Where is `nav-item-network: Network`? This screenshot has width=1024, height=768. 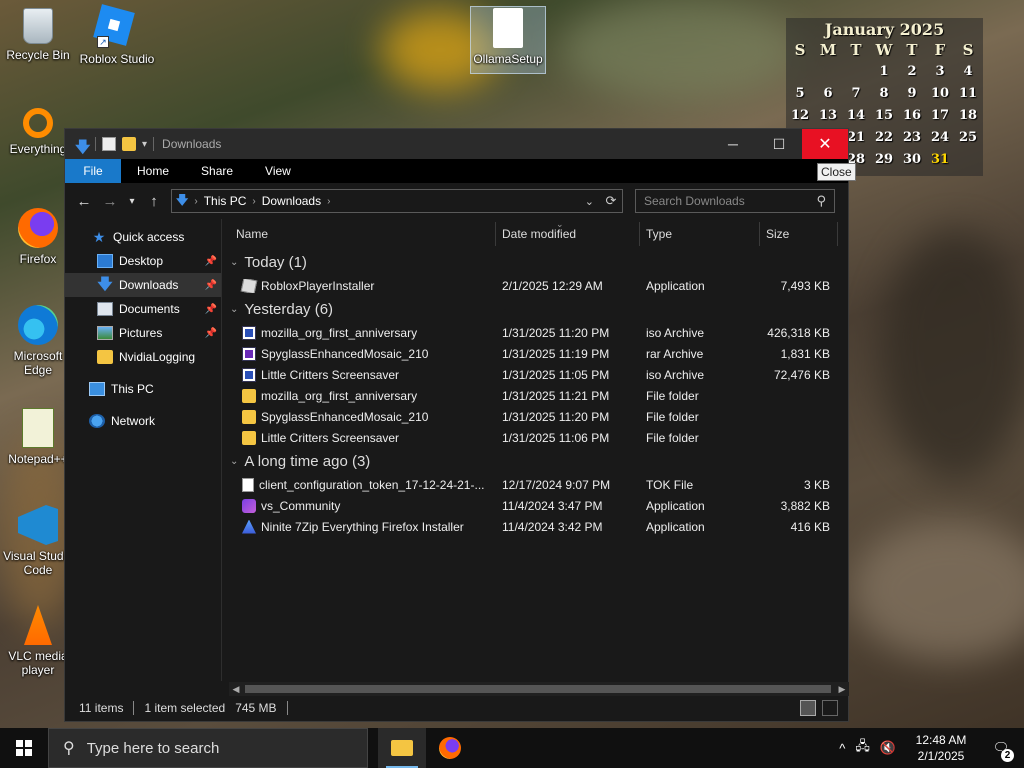 nav-item-network: Network is located at coordinates (143, 421).